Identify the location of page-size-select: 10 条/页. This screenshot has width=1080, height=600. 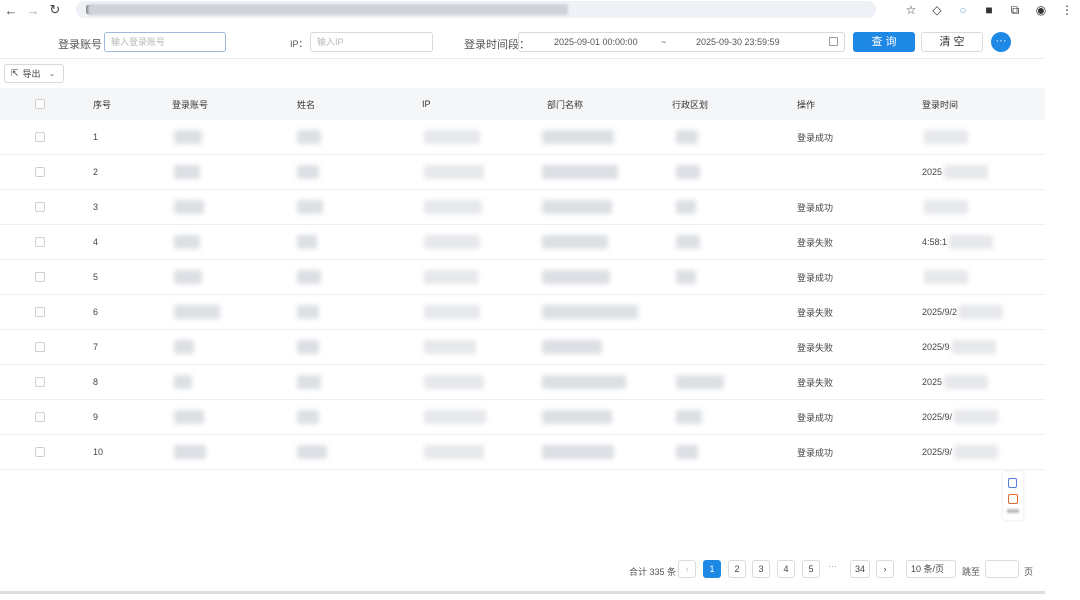
(931, 569).